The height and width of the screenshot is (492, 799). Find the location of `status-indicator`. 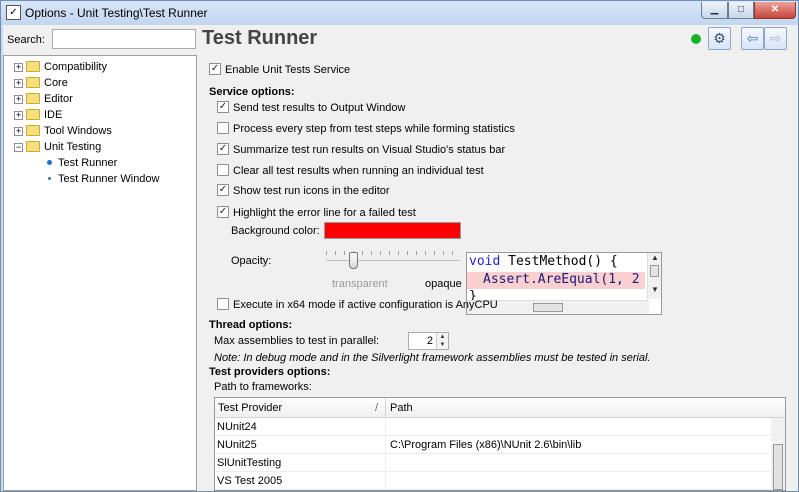

status-indicator is located at coordinates (696, 39).